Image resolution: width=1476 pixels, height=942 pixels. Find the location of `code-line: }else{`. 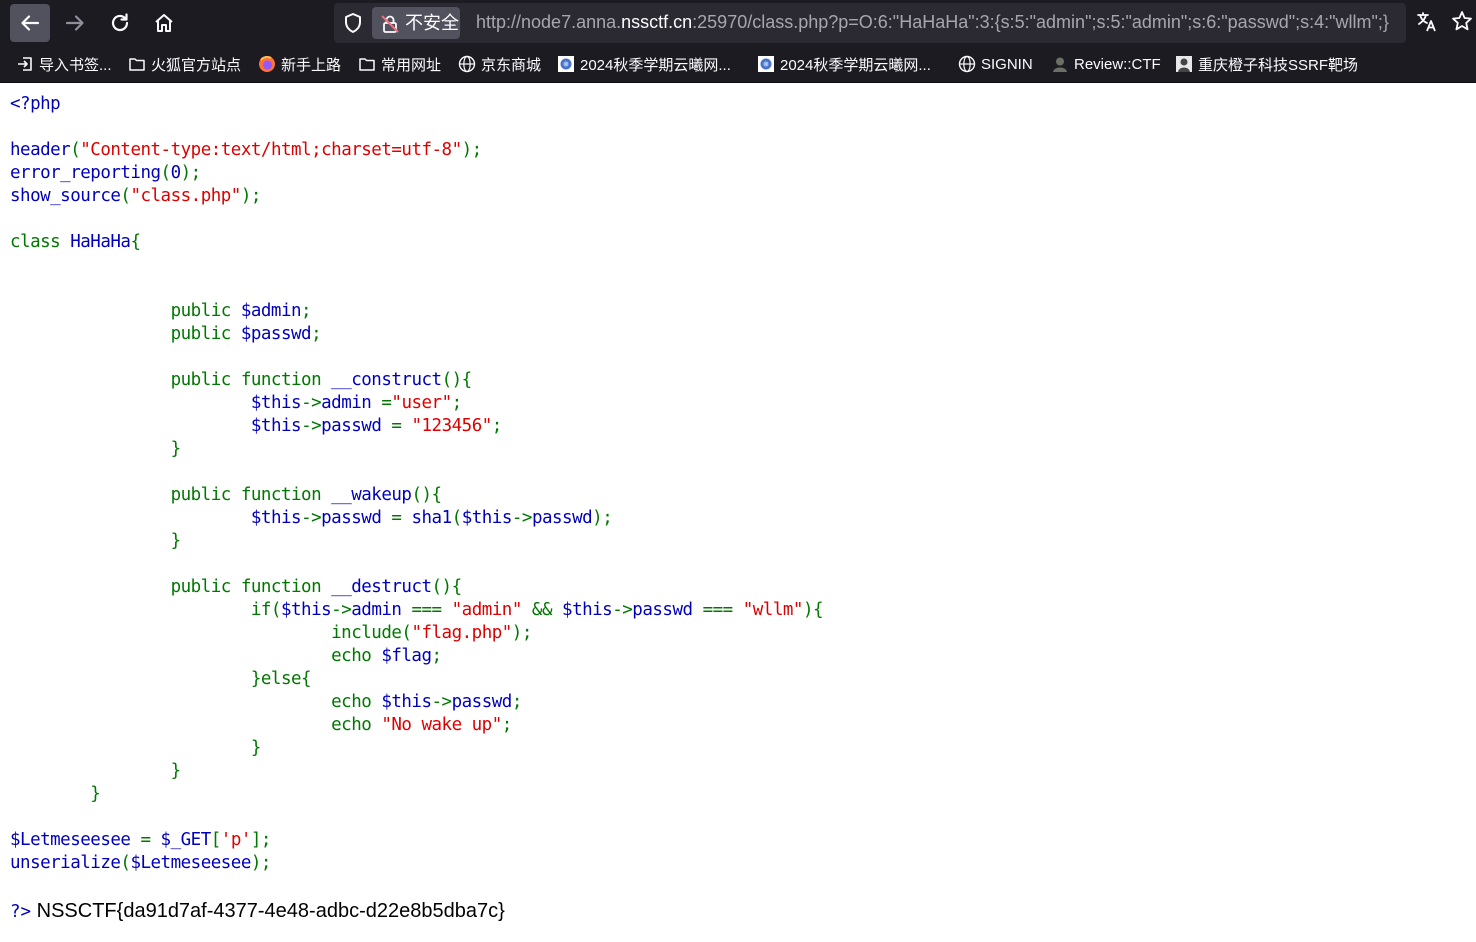

code-line: }else{ is located at coordinates (161, 679).